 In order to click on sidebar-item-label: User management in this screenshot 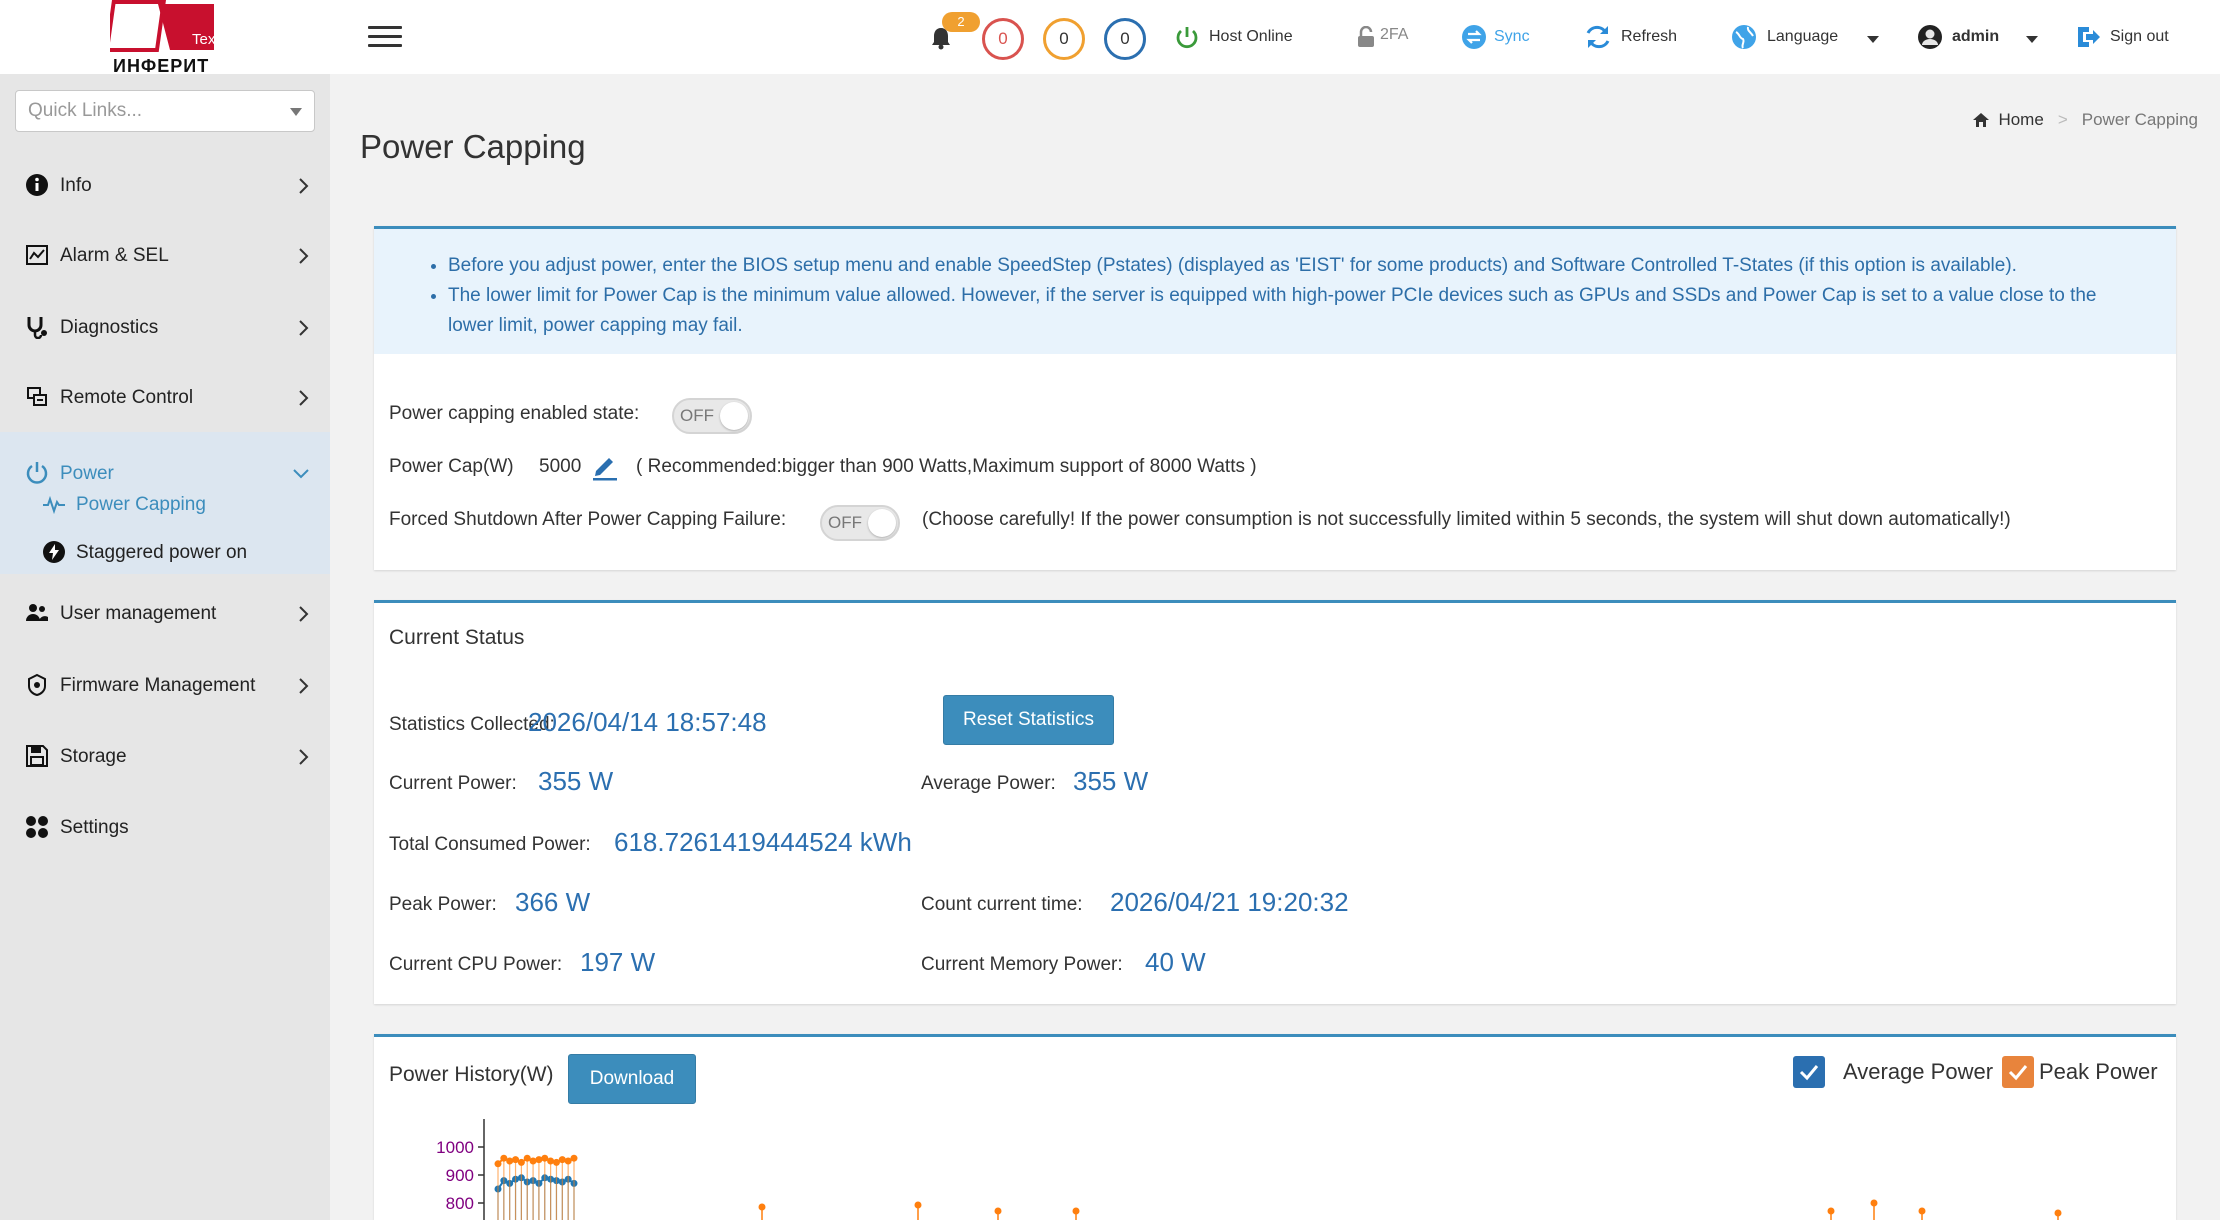, I will do `click(138, 613)`.